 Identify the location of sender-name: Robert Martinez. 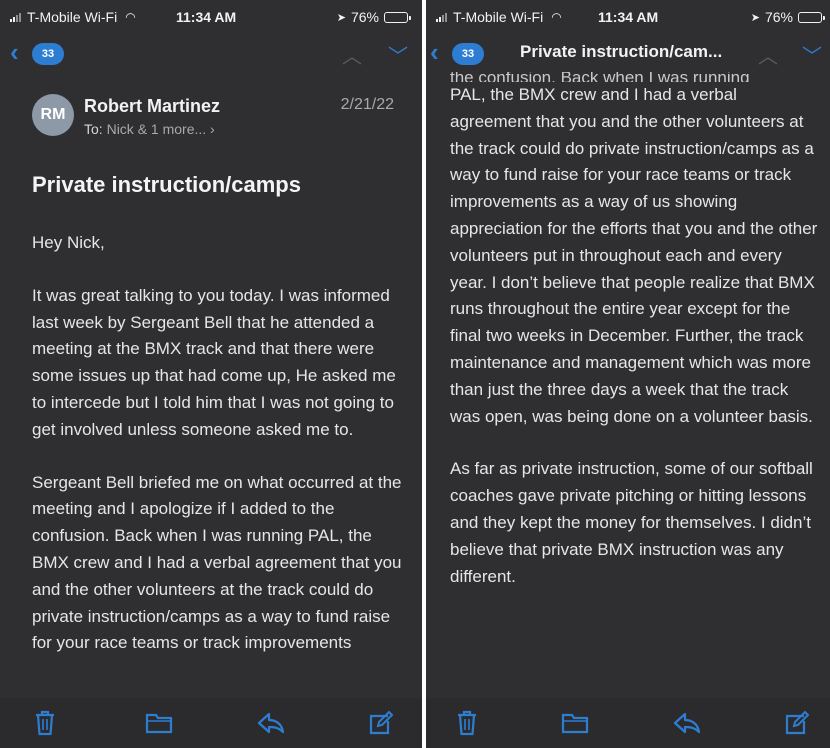
(152, 106).